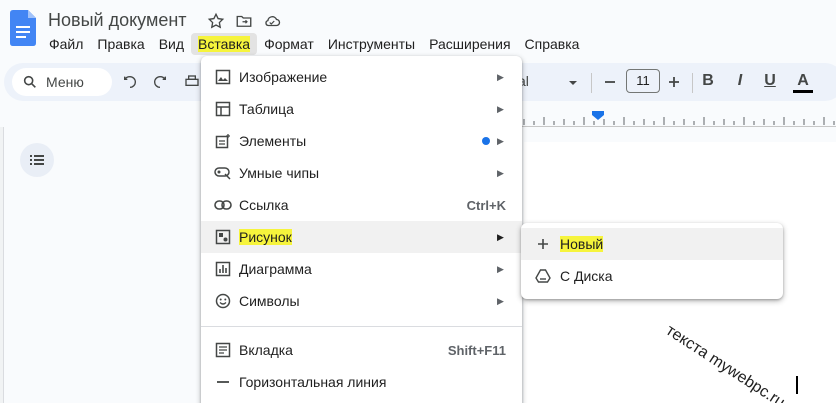 This screenshot has height=403, width=836. What do you see at coordinates (272, 21) in the screenshot?
I see `cloud-status-icon` at bounding box center [272, 21].